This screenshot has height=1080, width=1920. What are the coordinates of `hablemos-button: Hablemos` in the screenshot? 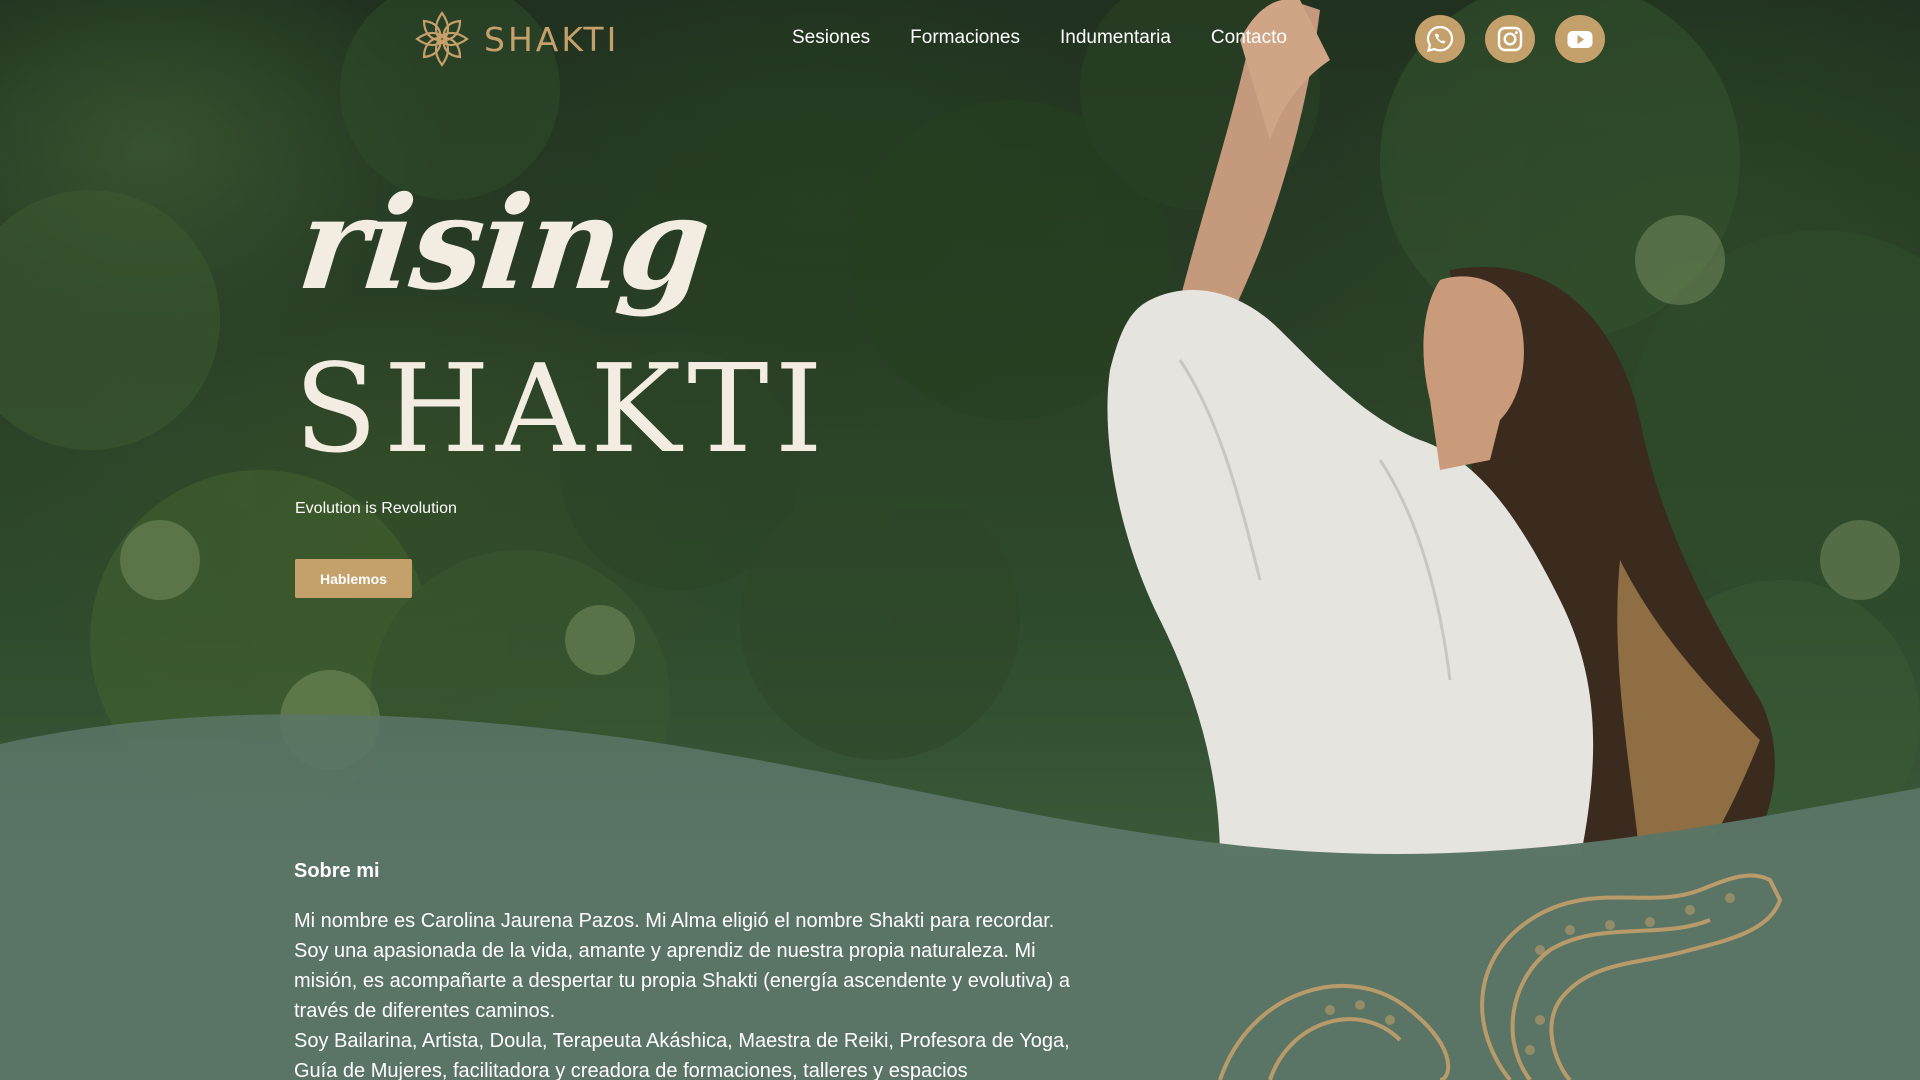 It's located at (353, 578).